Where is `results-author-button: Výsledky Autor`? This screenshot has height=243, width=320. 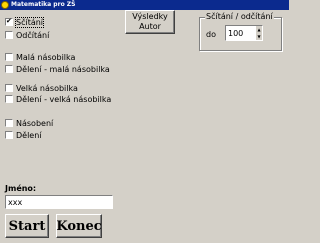
results-author-button: Výsledky Autor is located at coordinates (150, 22).